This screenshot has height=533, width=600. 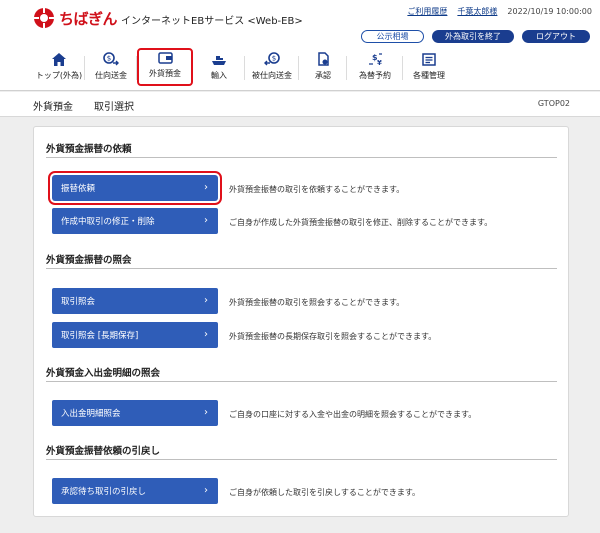 I want to click on nav-label: 被仕向送金, so click(x=272, y=75).